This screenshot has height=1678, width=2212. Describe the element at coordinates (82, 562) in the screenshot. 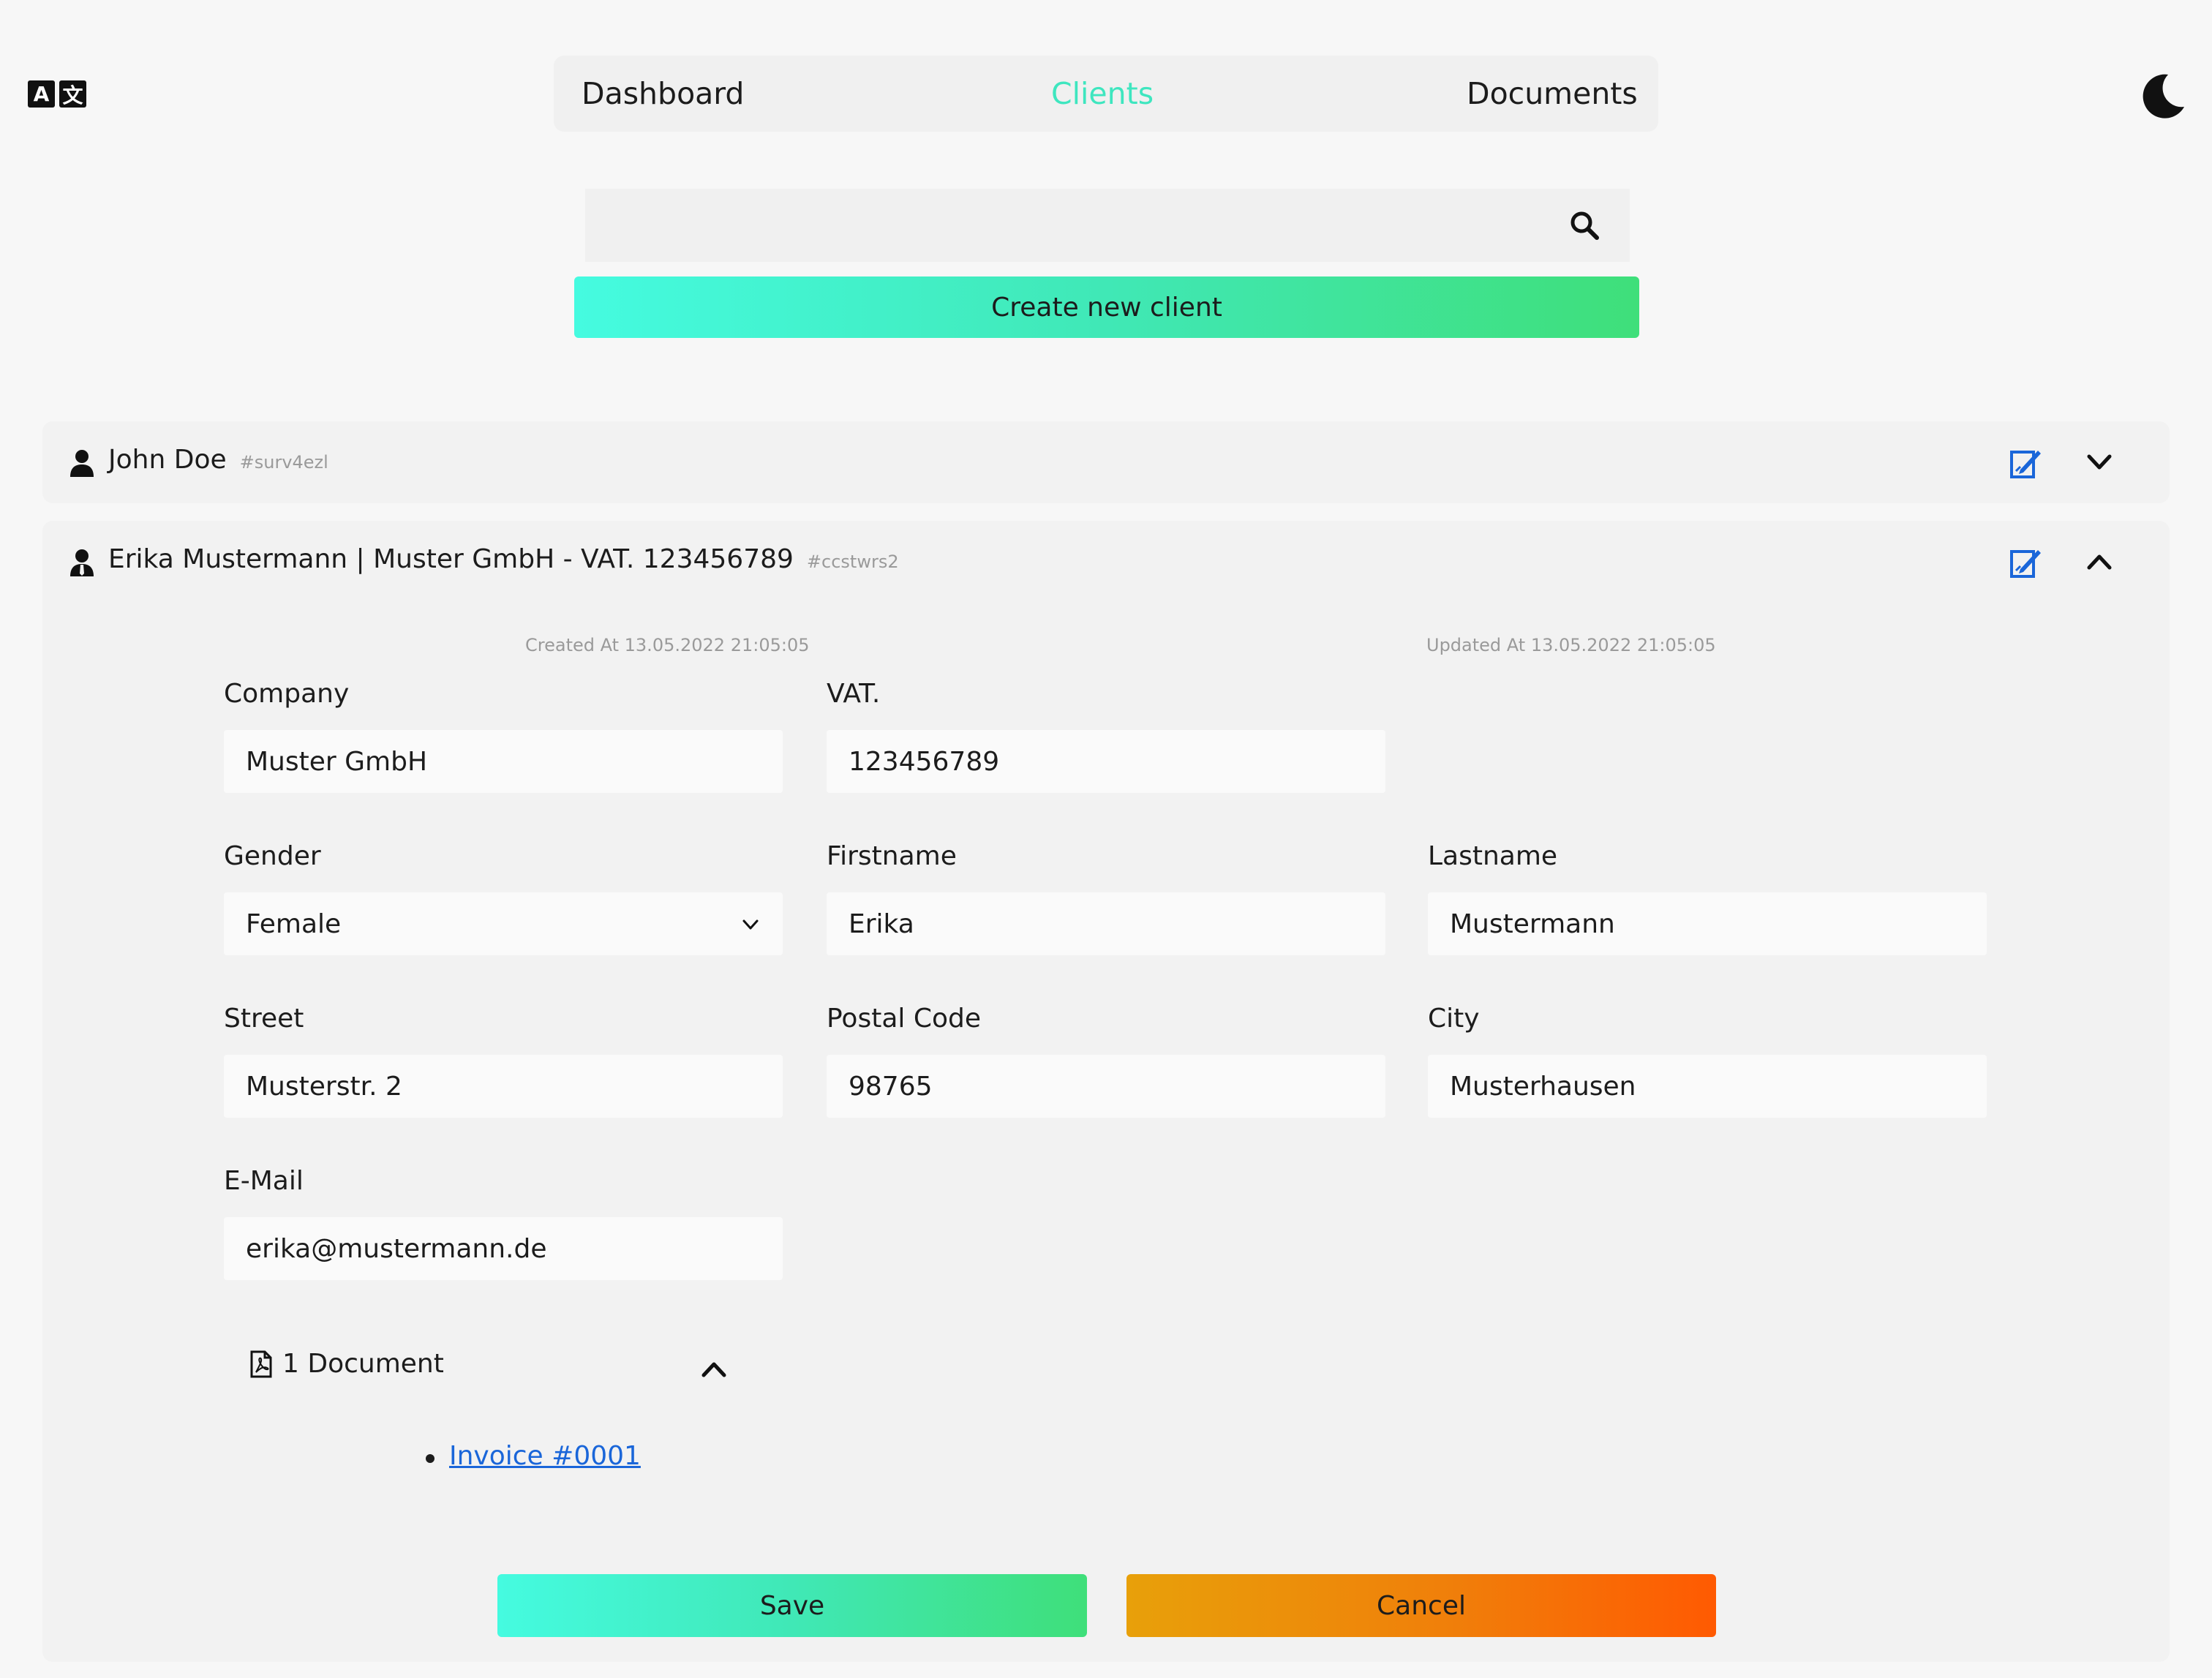

I see `user-tie-icon` at that location.